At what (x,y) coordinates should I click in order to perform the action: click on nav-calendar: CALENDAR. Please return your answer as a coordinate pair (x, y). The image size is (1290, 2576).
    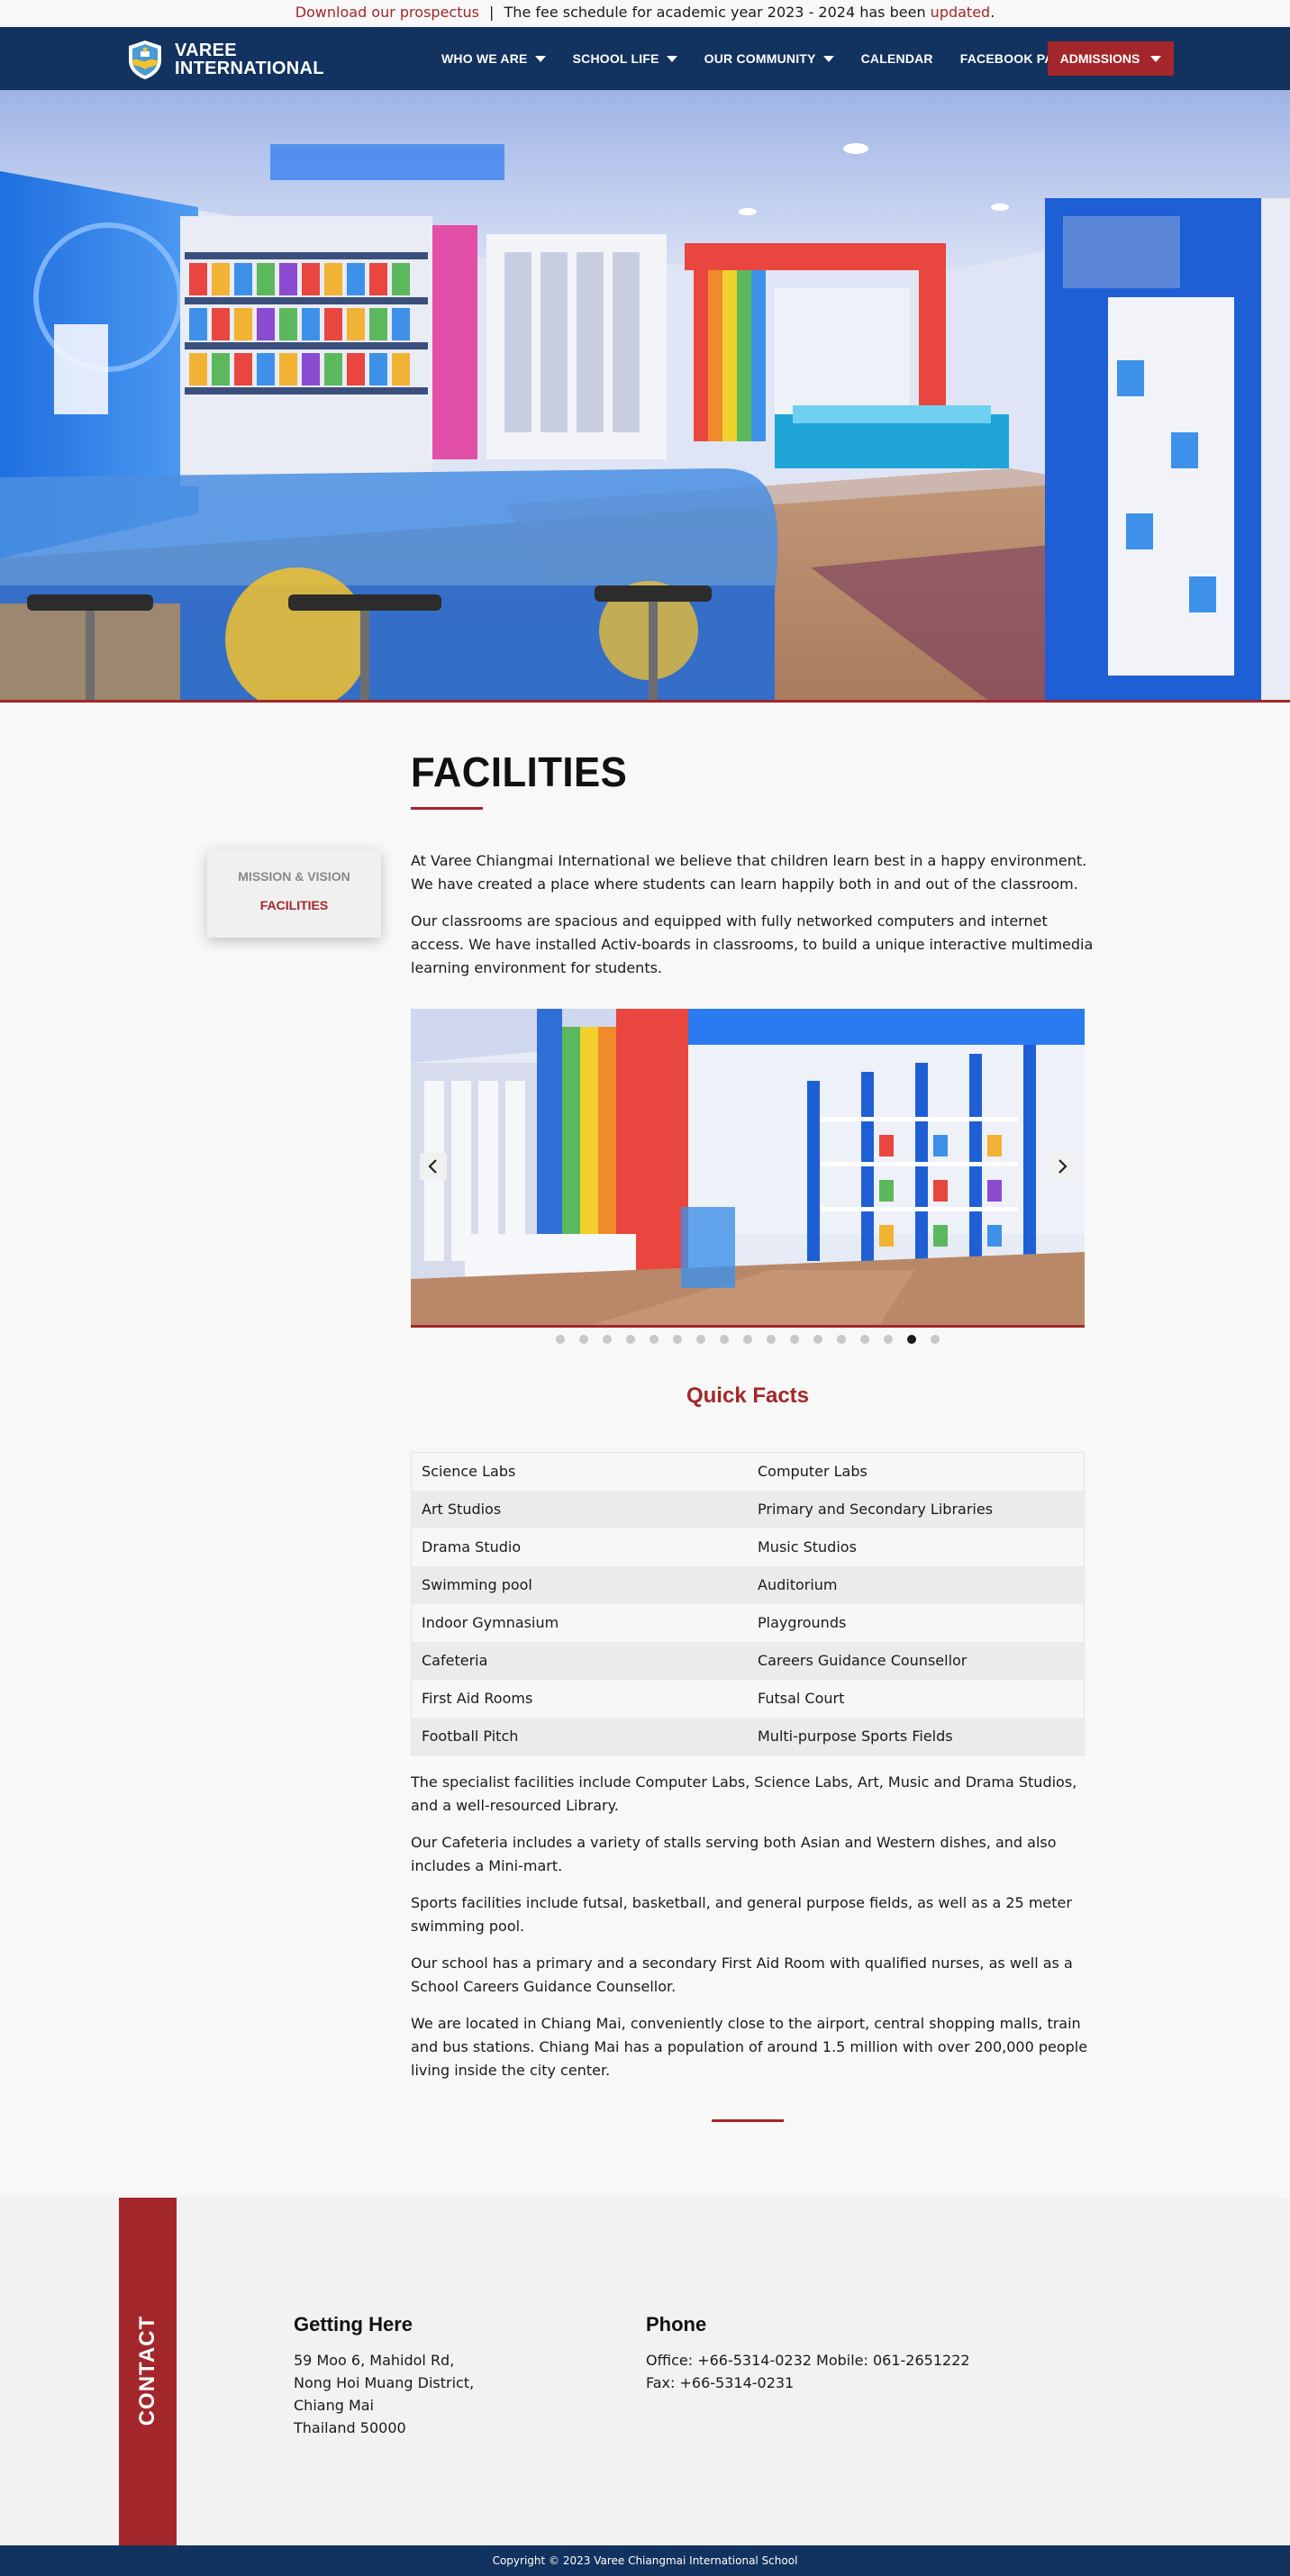
    Looking at the image, I should click on (897, 59).